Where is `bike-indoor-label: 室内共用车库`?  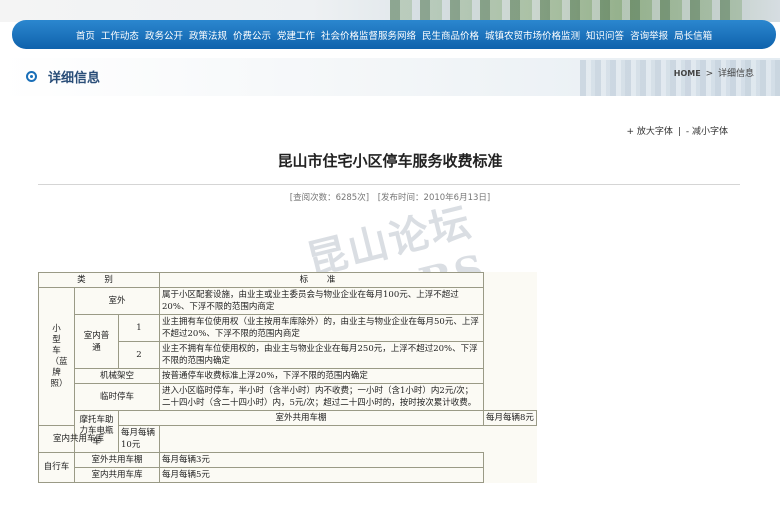 bike-indoor-label: 室内共用车库 is located at coordinates (117, 475).